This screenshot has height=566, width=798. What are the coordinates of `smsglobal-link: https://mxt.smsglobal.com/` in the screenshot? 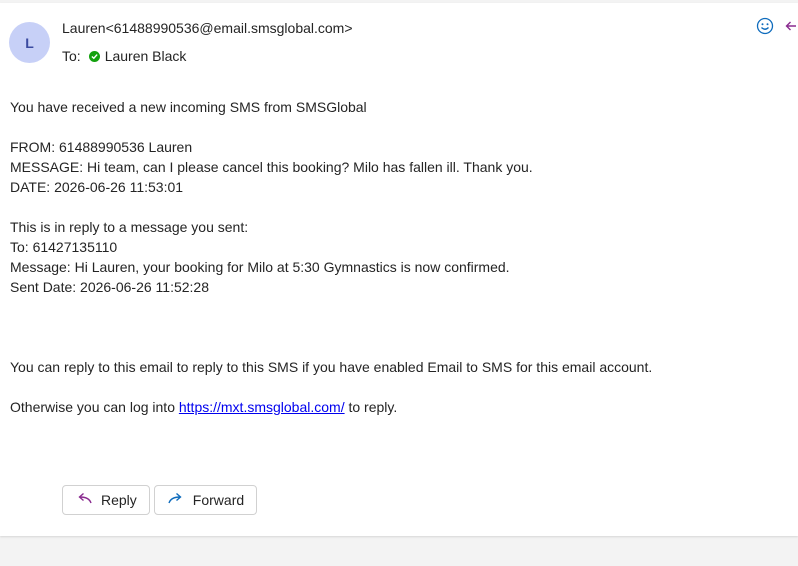 It's located at (262, 407).